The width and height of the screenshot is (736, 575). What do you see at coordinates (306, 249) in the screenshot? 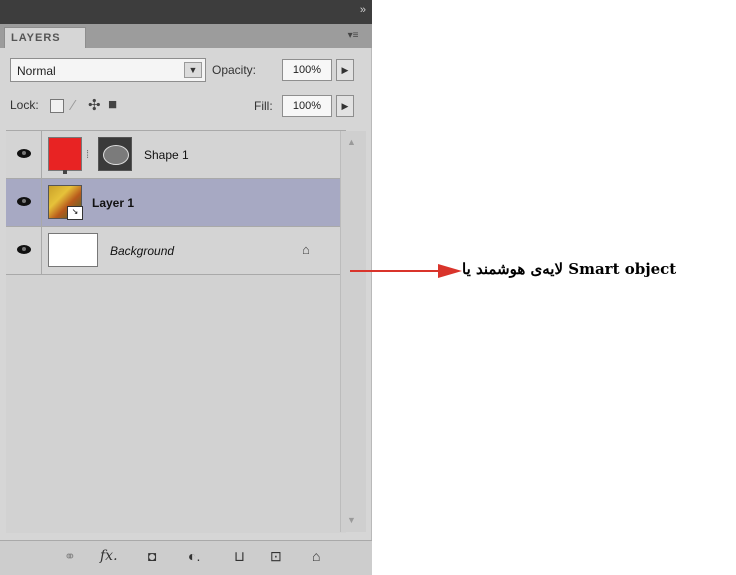
I see `lock-icon: ⌂` at bounding box center [306, 249].